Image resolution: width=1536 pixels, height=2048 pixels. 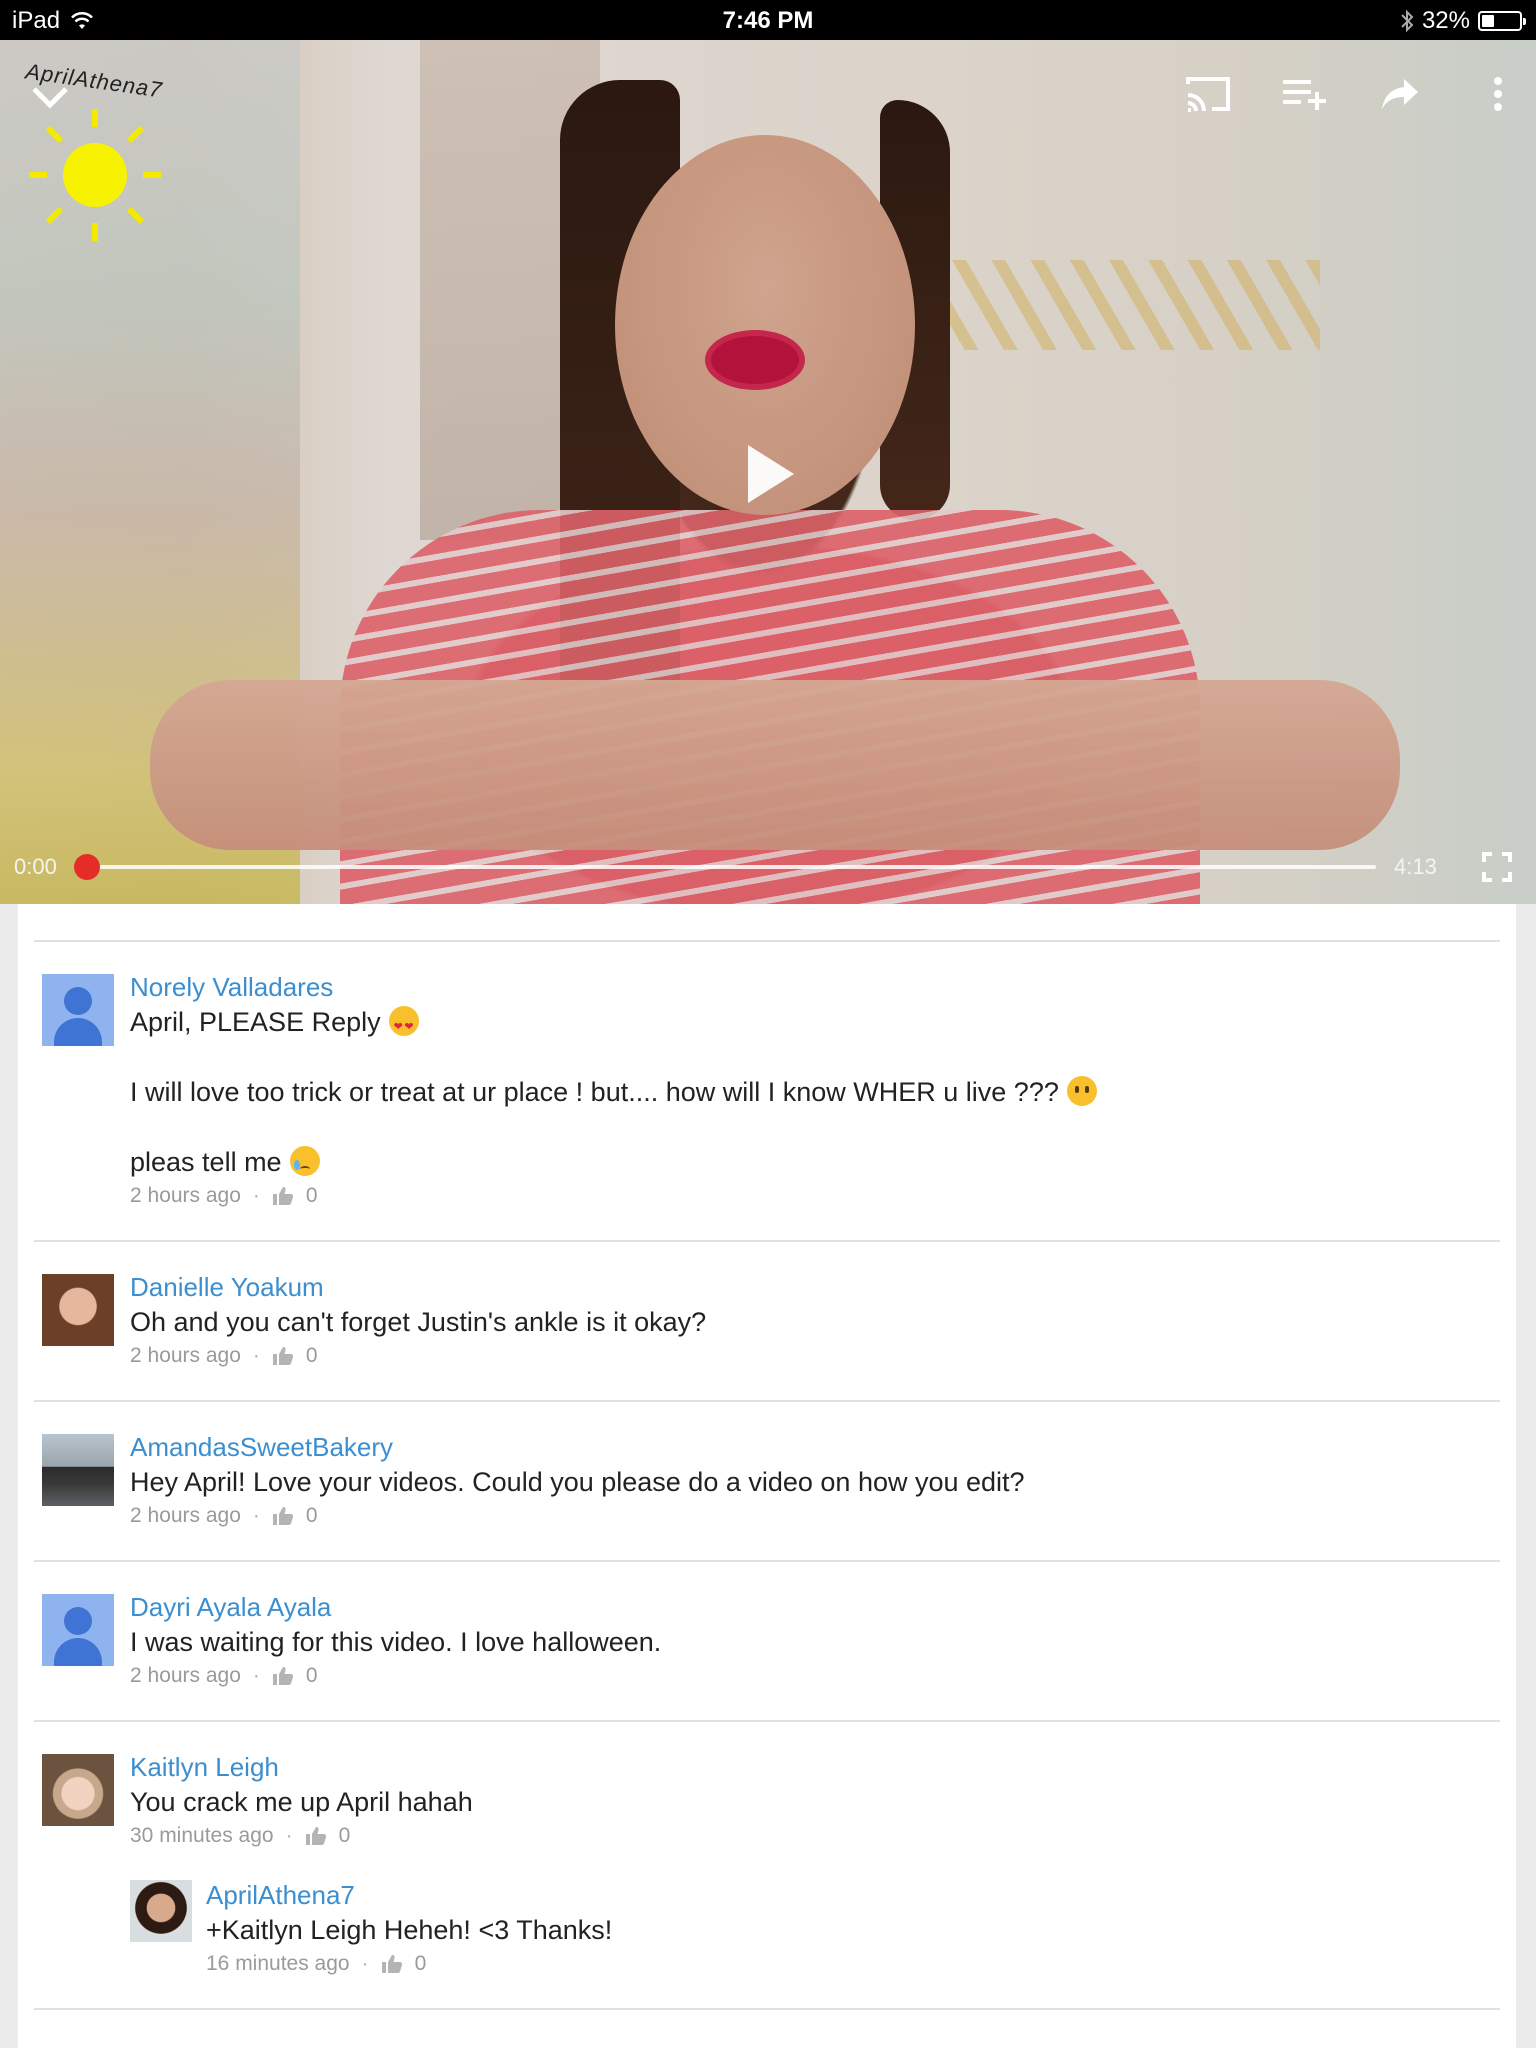 What do you see at coordinates (731, 867) in the screenshot?
I see `progress-bar` at bounding box center [731, 867].